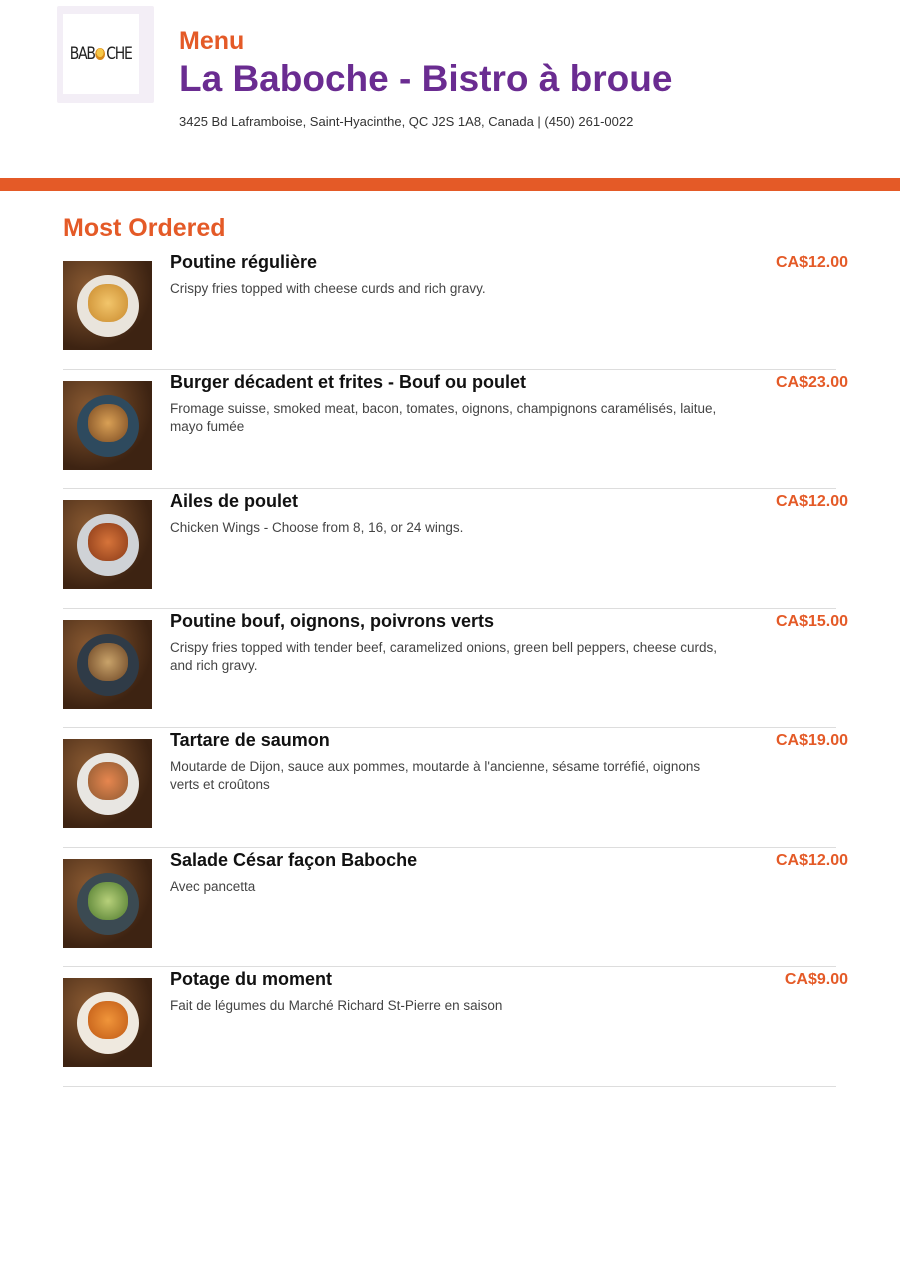 The height and width of the screenshot is (1273, 900). I want to click on menu-item-name: Salade César façon Baboche, so click(294, 859).